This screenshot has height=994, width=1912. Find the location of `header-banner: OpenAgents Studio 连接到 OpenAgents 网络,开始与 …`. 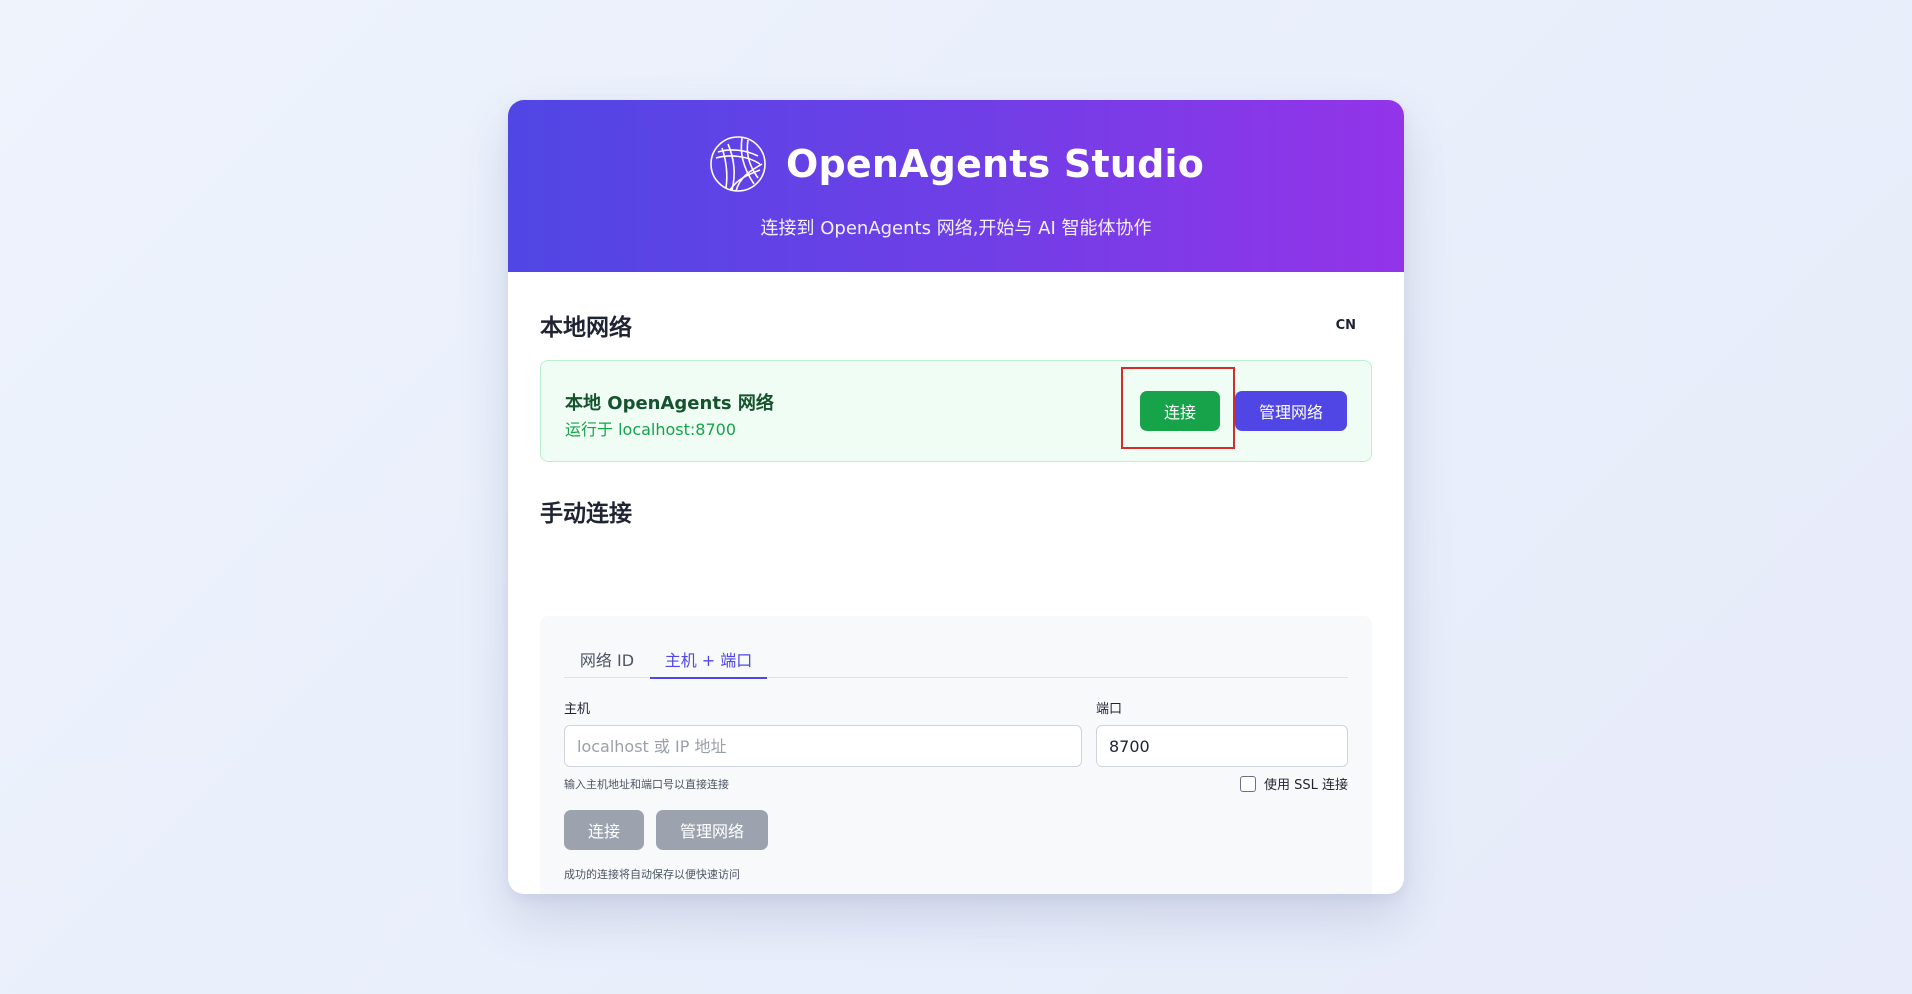

header-banner: OpenAgents Studio 连接到 OpenAgents 网络,开始与 … is located at coordinates (956, 186).